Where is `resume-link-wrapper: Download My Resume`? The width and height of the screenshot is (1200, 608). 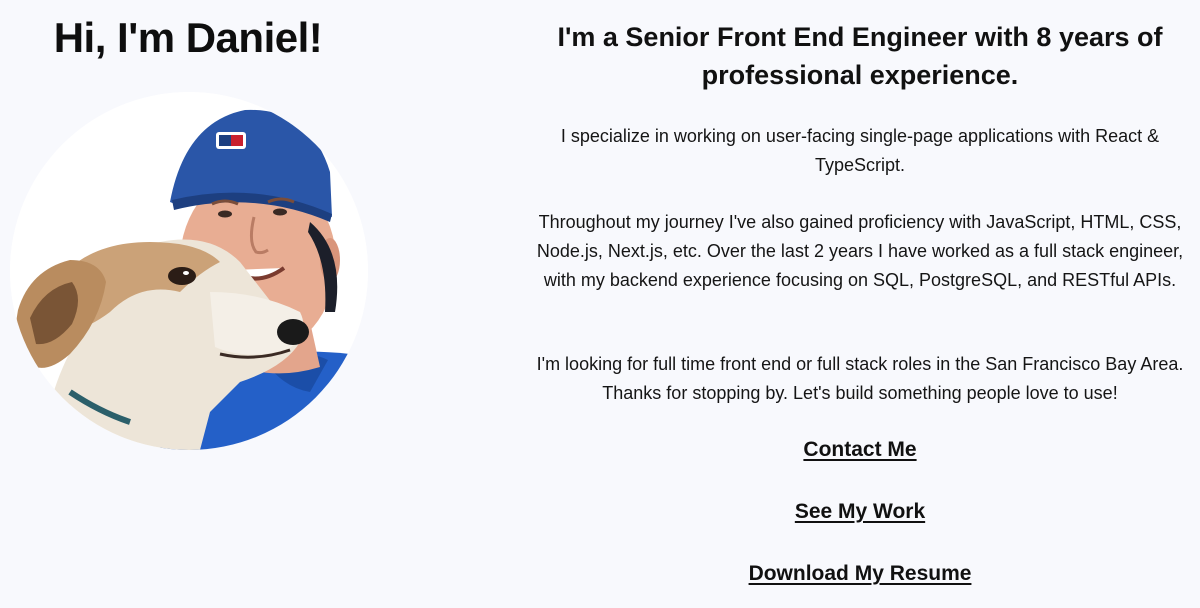 resume-link-wrapper: Download My Resume is located at coordinates (860, 574).